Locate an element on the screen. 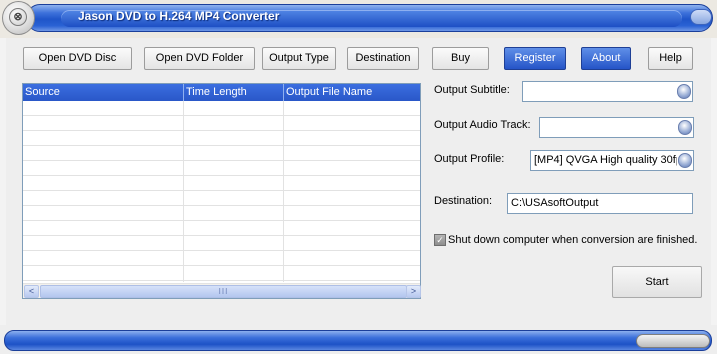 The width and height of the screenshot is (717, 354). destination-button: Destination is located at coordinates (383, 58).